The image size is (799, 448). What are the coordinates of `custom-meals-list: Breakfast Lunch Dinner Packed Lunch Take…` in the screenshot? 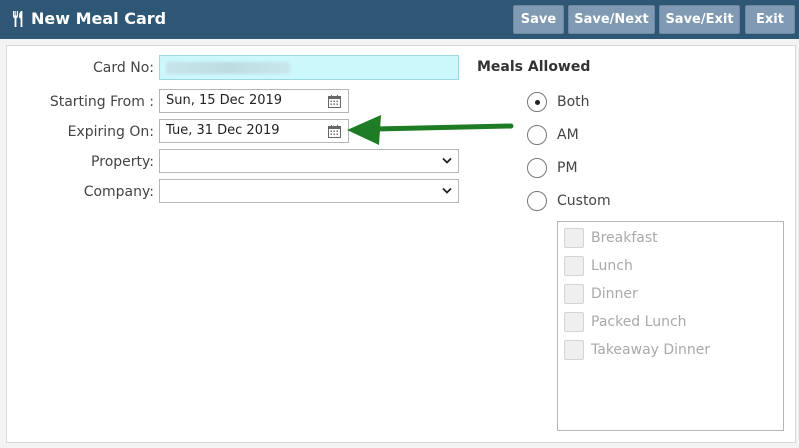 It's located at (670, 326).